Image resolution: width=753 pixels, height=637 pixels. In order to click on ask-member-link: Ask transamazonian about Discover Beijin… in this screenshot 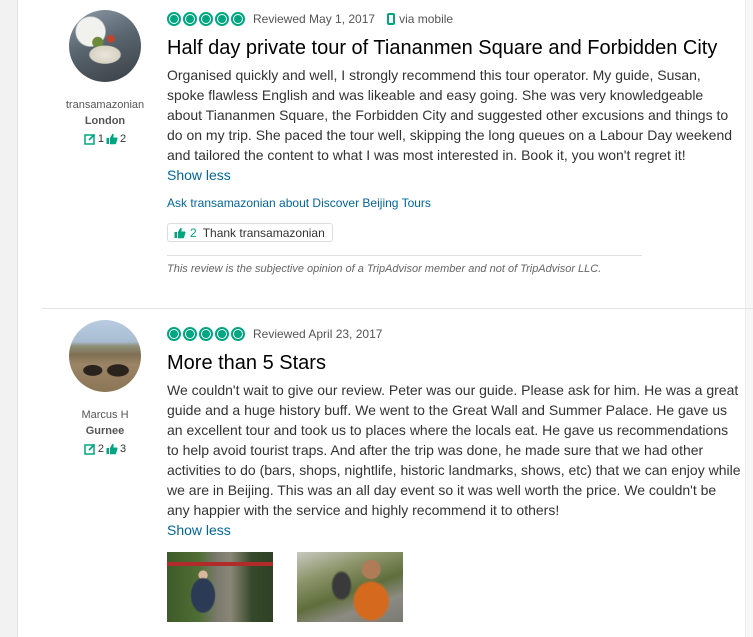, I will do `click(454, 203)`.